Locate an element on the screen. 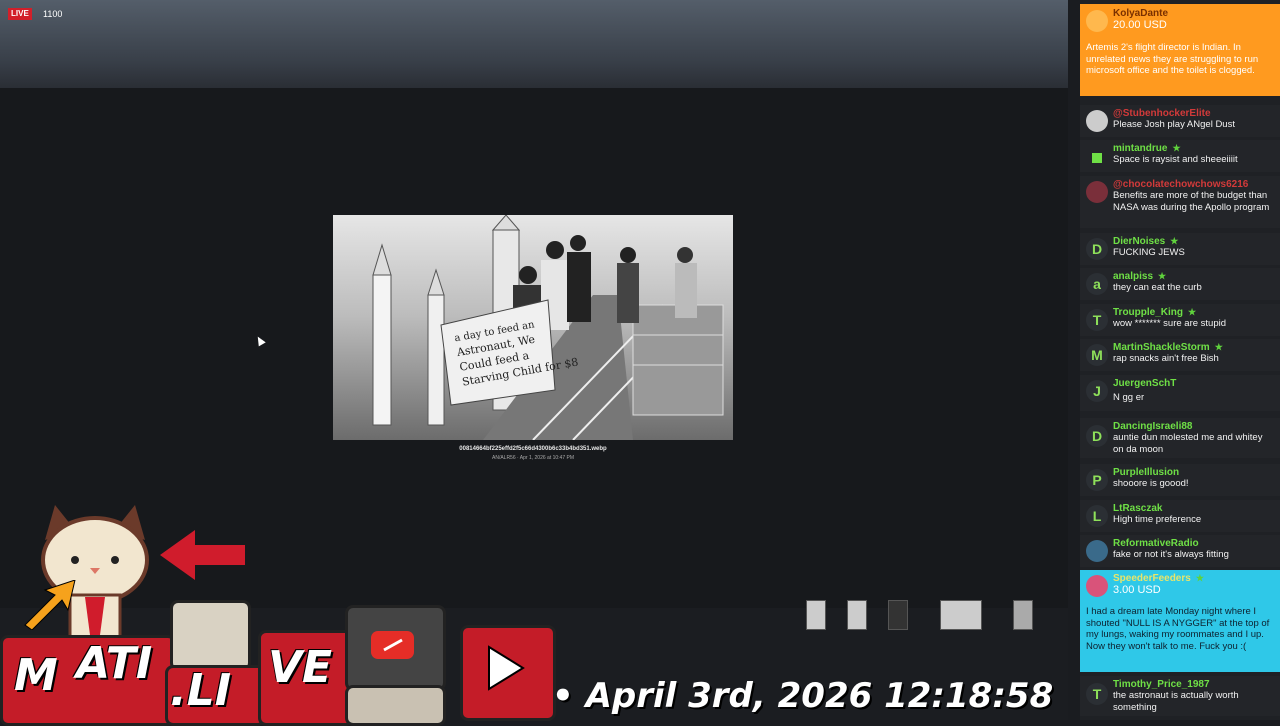 This screenshot has width=1280, height=726. live-badge: LIVE is located at coordinates (20, 14).